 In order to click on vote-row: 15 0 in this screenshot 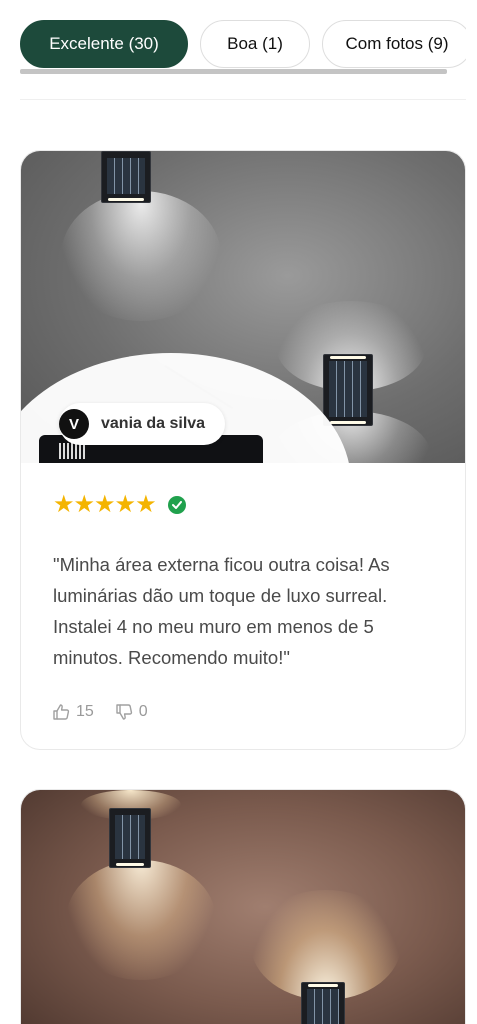, I will do `click(243, 712)`.